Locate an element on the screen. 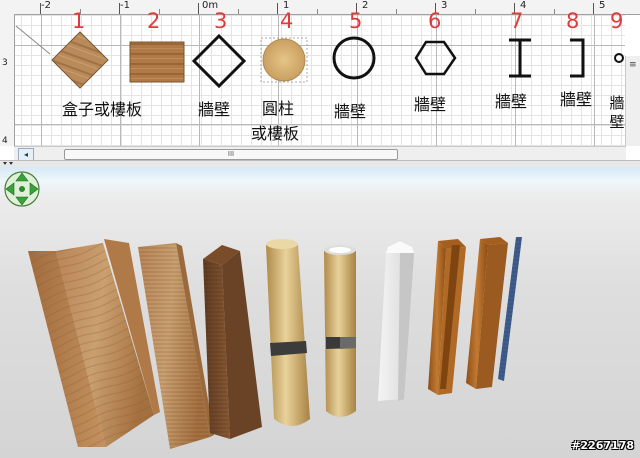 This screenshot has height=458, width=640. guide-line is located at coordinates (33, 40).